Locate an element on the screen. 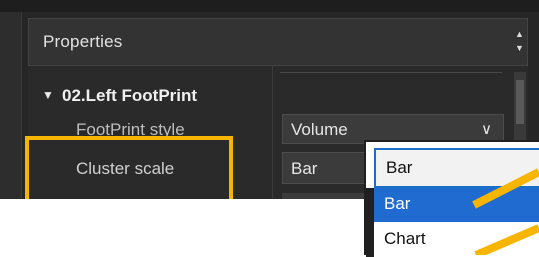 Image resolution: width=539 pixels, height=257 pixels. dropdown-option-chart: Chart is located at coordinates (456, 239).